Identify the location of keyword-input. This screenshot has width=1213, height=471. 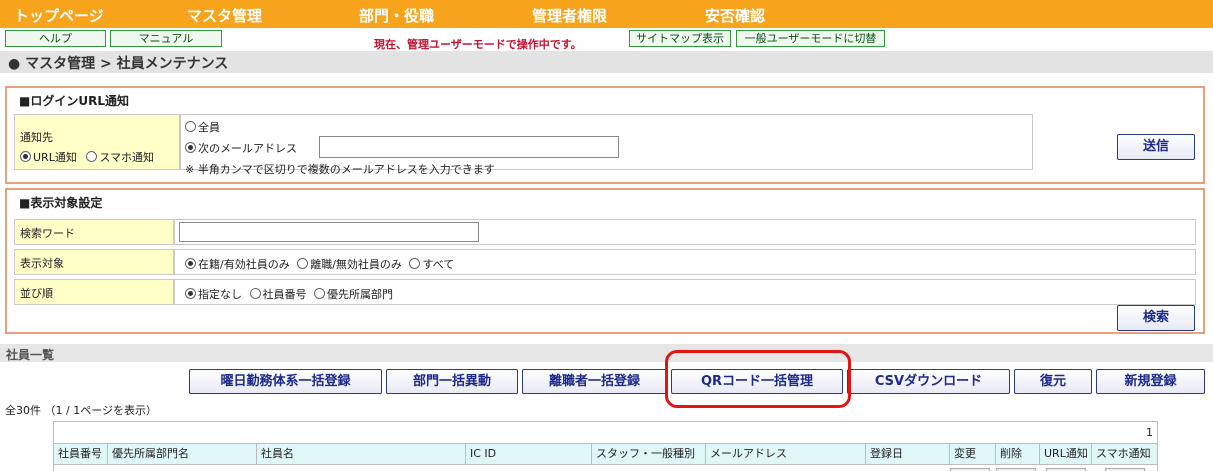
(329, 232).